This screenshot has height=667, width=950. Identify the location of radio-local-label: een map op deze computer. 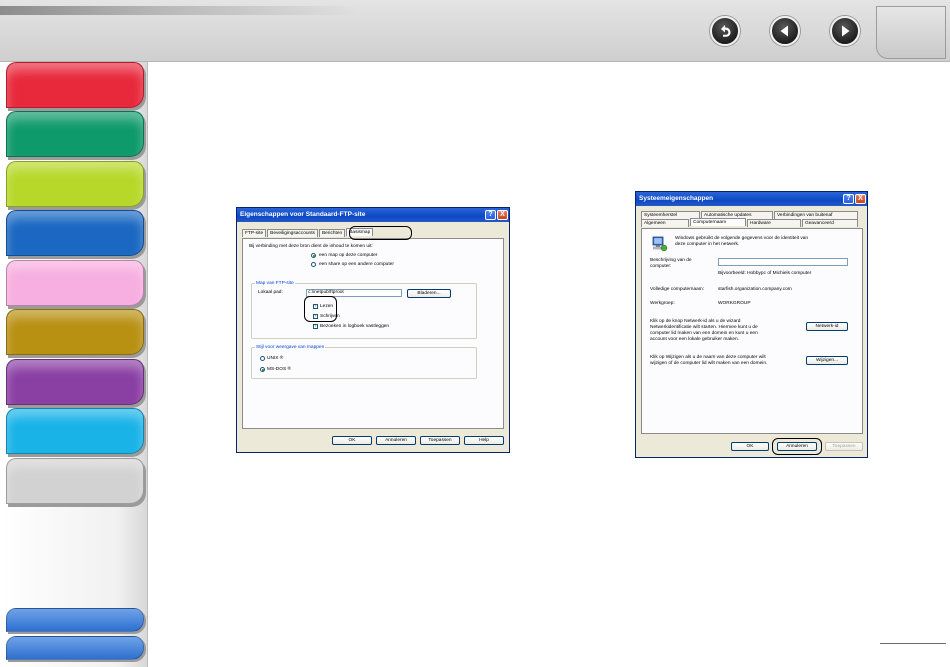
(348, 255).